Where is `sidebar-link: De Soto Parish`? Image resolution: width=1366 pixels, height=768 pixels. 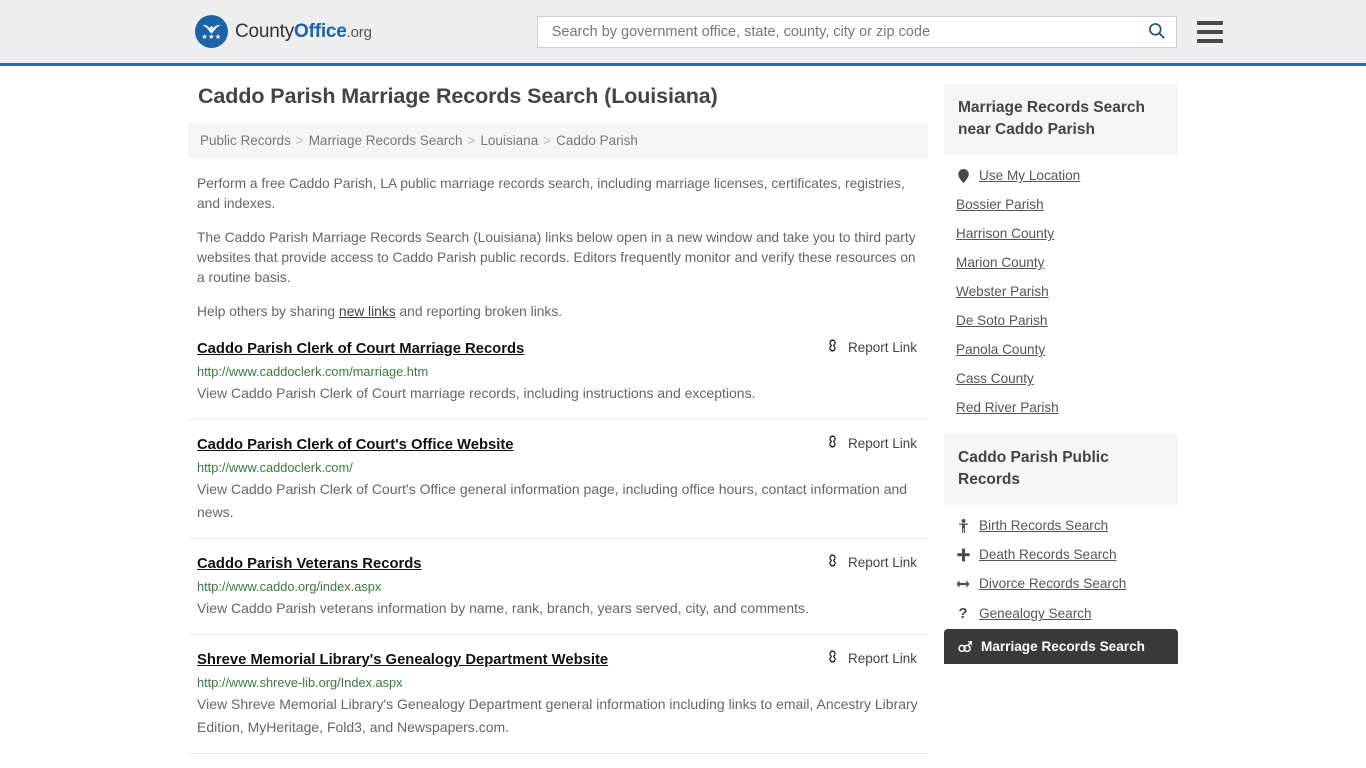 sidebar-link: De Soto Parish is located at coordinates (1001, 320).